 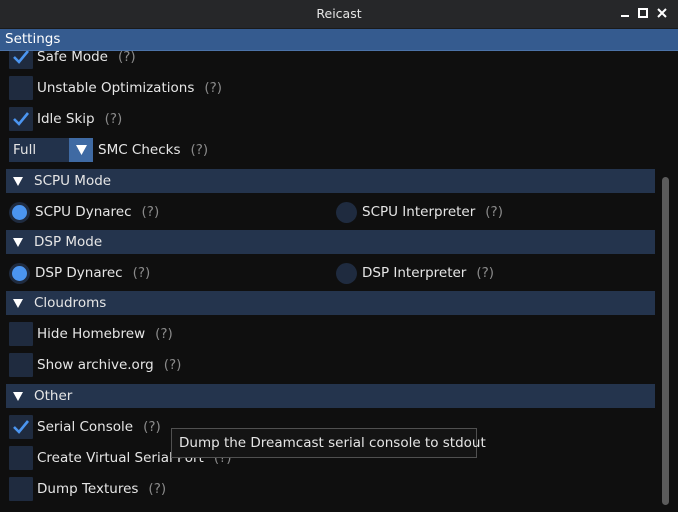 I want to click on maximize-icon, so click(x=643, y=13).